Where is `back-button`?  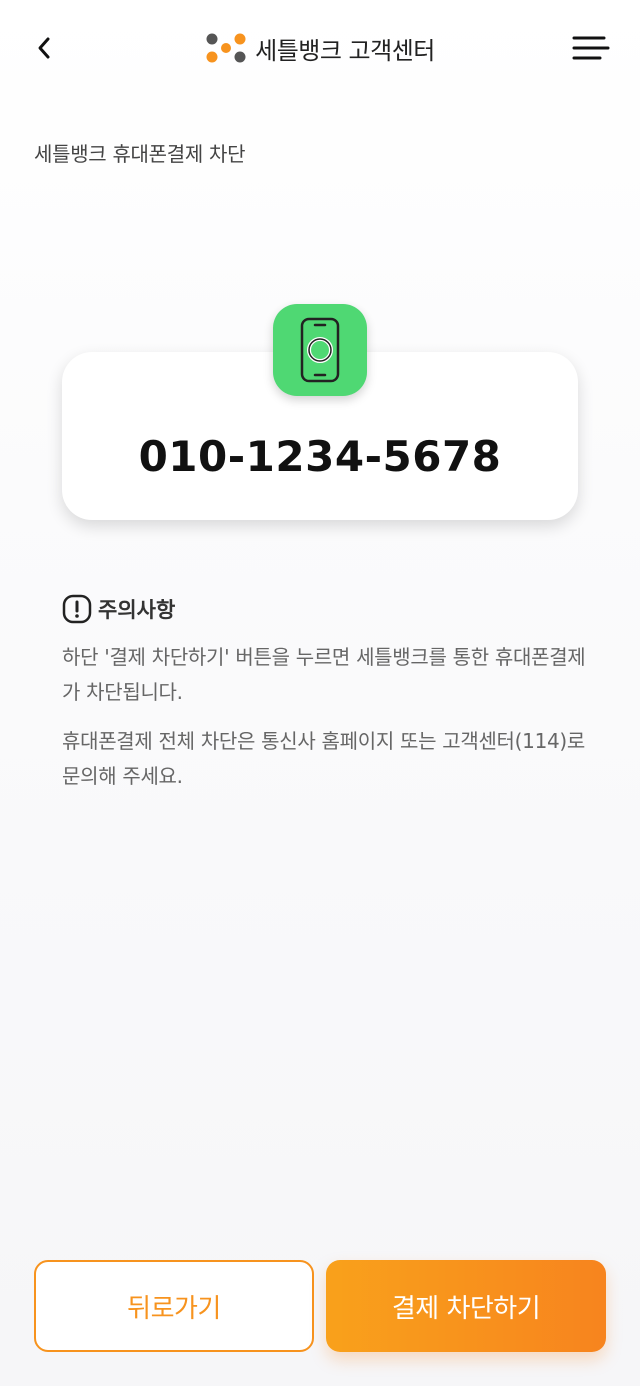 back-button is located at coordinates (44, 48).